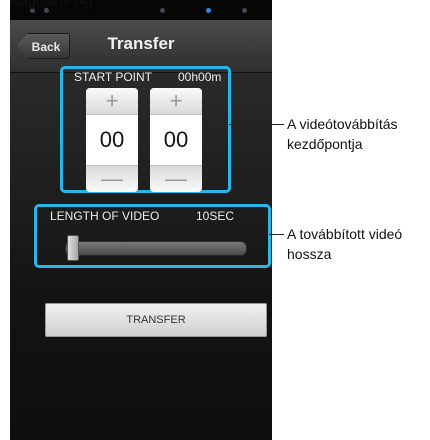 The image size is (430, 440). What do you see at coordinates (176, 101) in the screenshot?
I see `minutes-increment-button: +` at bounding box center [176, 101].